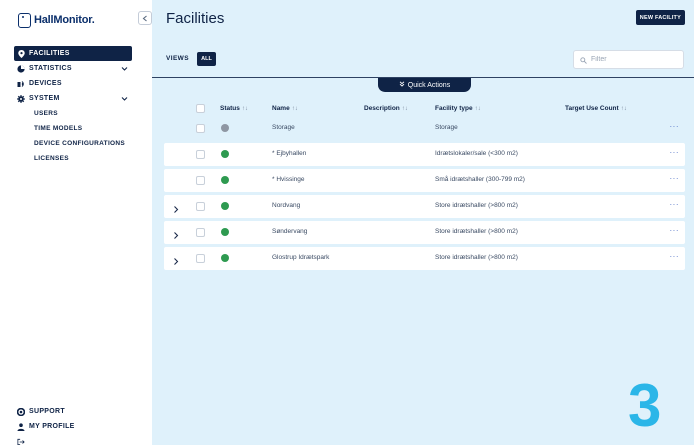 The width and height of the screenshot is (694, 445). What do you see at coordinates (21, 53) in the screenshot?
I see `location-pin-icon` at bounding box center [21, 53].